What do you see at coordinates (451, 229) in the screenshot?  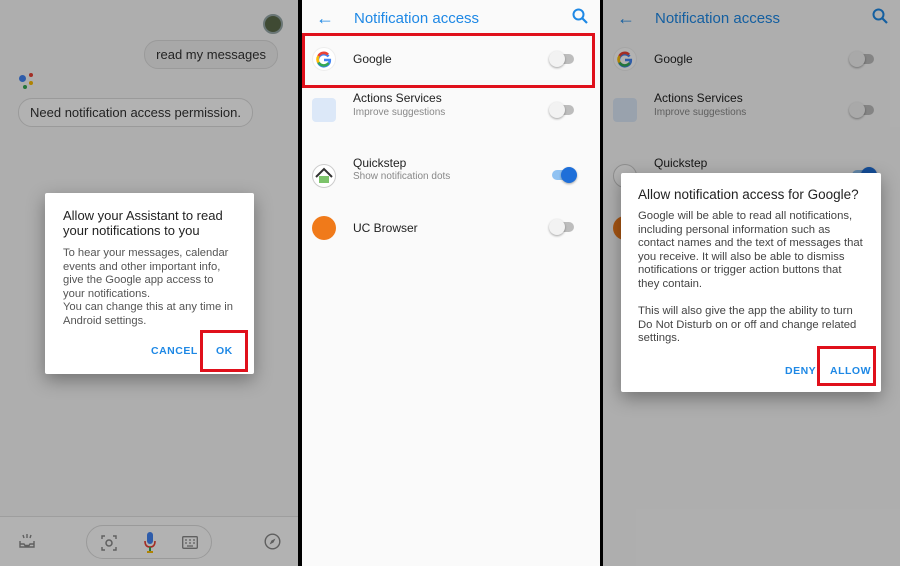 I see `list-item: UC Browser` at bounding box center [451, 229].